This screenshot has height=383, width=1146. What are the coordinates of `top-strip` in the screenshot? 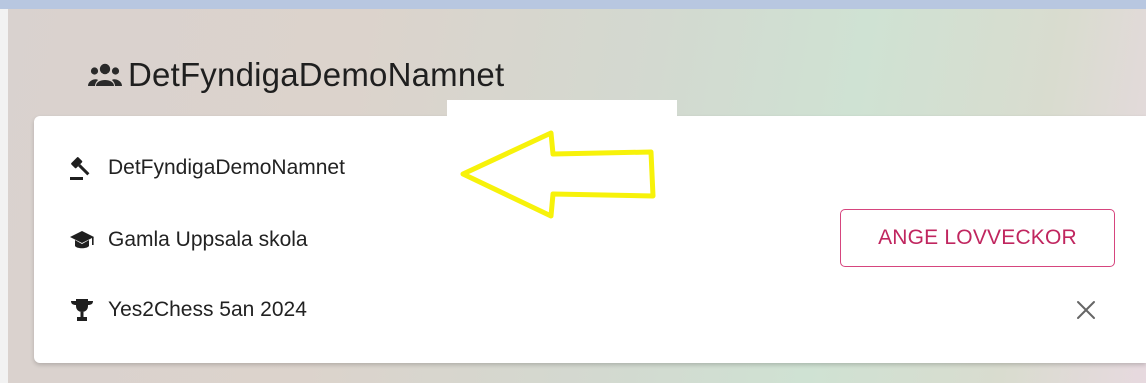 It's located at (573, 4).